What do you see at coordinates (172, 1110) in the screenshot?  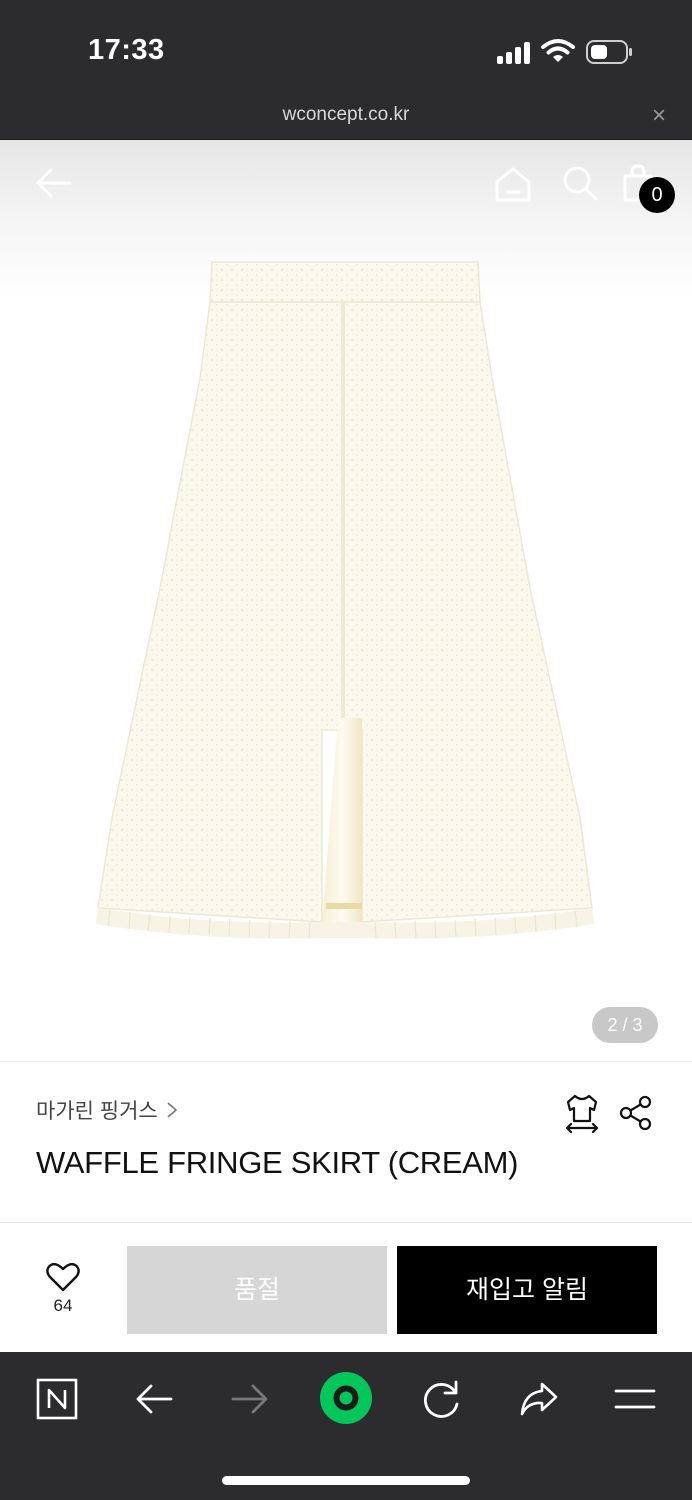 I see `chevron-right-icon` at bounding box center [172, 1110].